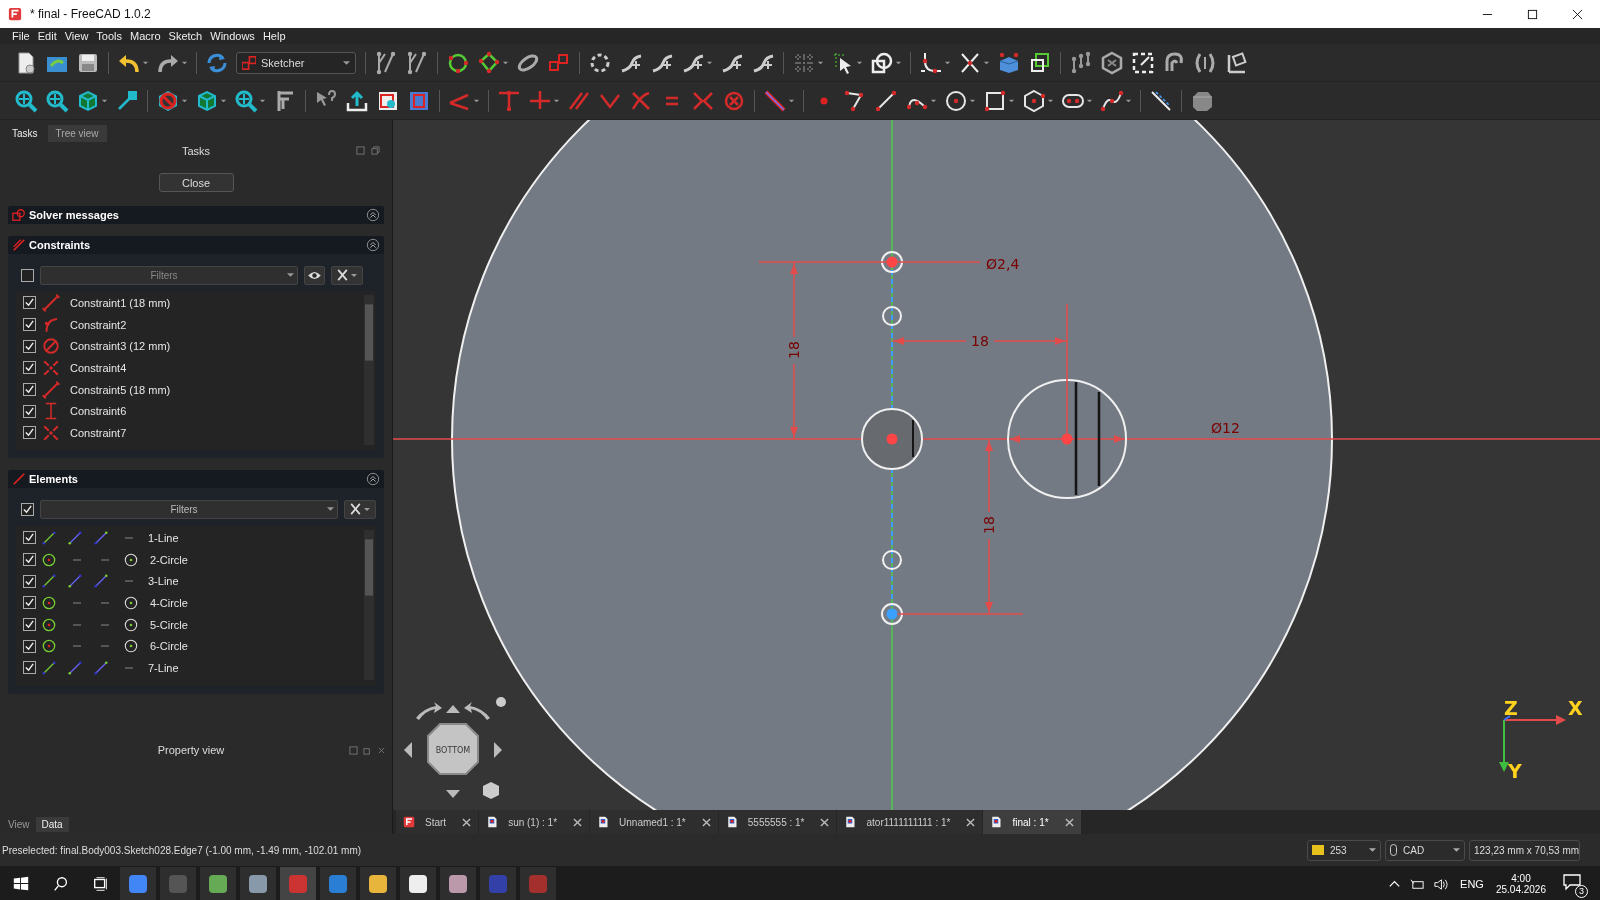 Image resolution: width=1600 pixels, height=900 pixels. I want to click on menu-item: Windows, so click(232, 36).